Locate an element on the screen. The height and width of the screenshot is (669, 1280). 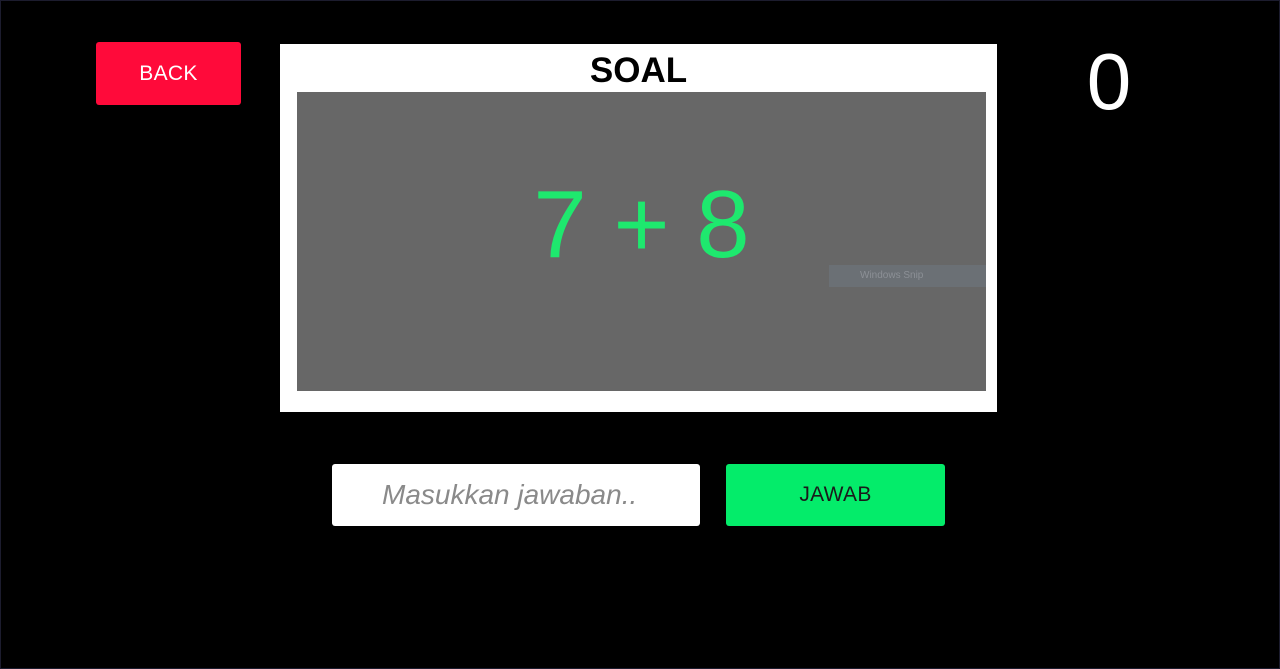
back-button: BACK is located at coordinates (168, 73).